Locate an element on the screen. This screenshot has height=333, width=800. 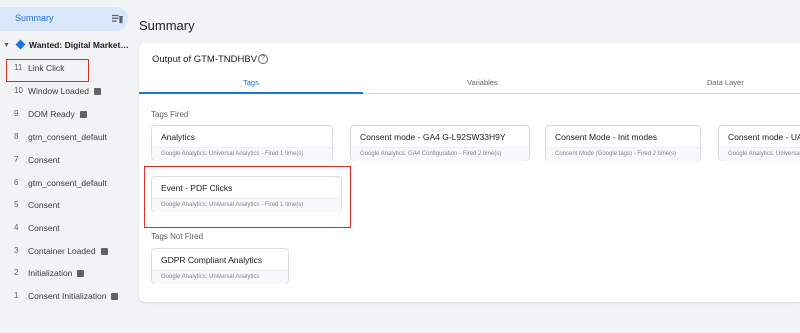
event-number: 5 is located at coordinates (16, 204).